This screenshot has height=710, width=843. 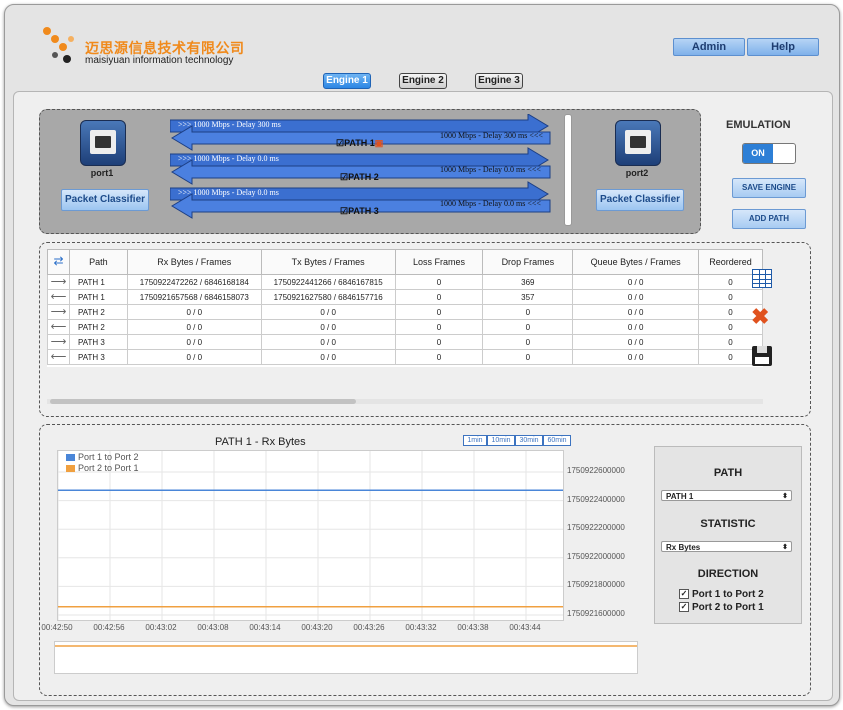 I want to click on column-header: Path, so click(x=98, y=262).